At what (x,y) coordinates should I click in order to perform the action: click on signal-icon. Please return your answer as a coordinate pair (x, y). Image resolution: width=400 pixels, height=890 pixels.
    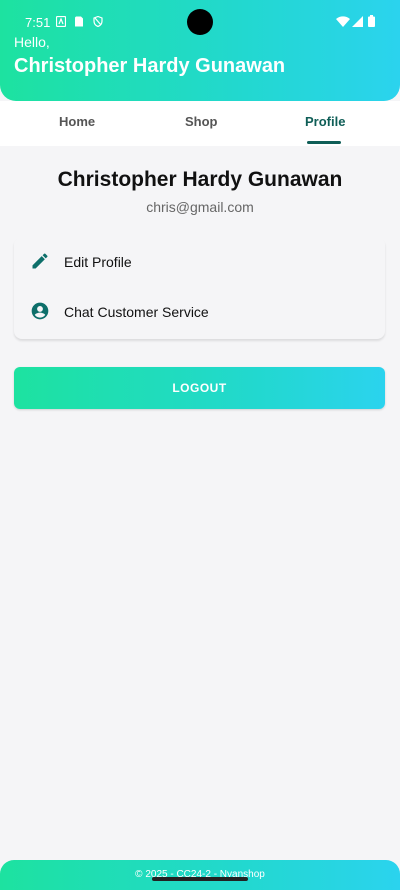
    Looking at the image, I should click on (357, 21).